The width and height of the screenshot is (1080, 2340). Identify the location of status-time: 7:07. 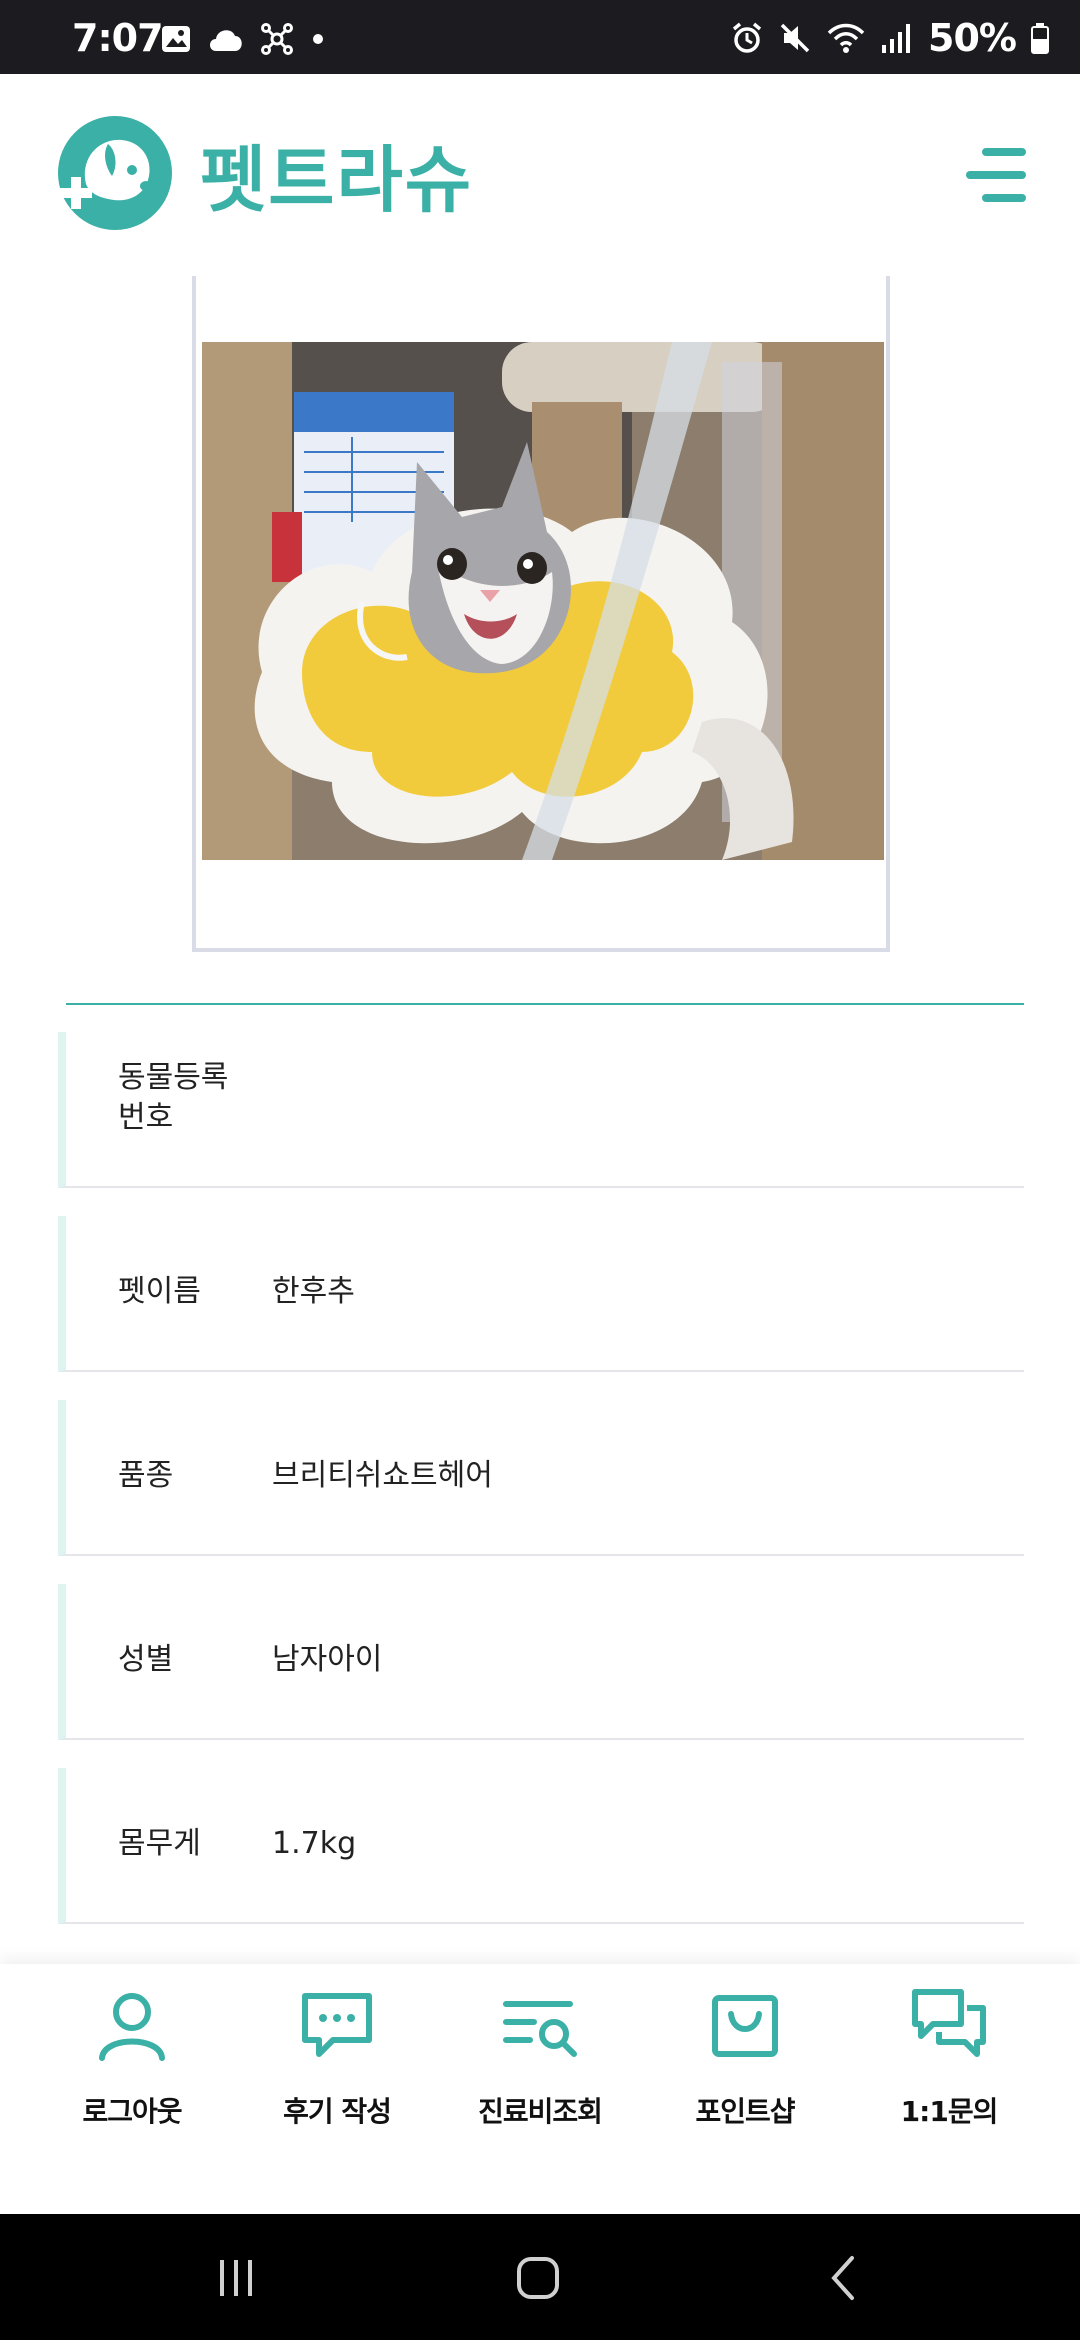
(118, 38).